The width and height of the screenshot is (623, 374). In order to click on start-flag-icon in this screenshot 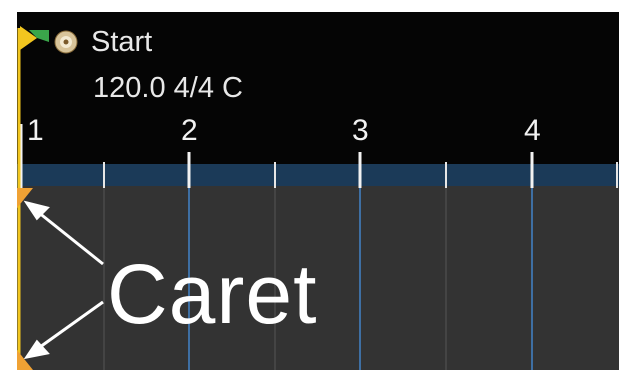, I will do `click(34, 38)`.